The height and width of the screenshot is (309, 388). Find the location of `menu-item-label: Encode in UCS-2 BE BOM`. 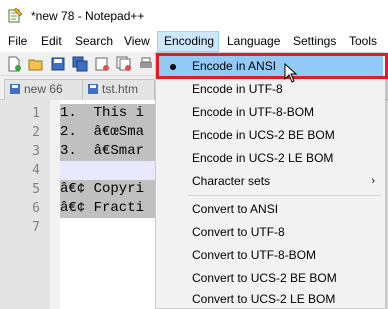

menu-item-label: Encode in UCS-2 BE BOM is located at coordinates (263, 135).